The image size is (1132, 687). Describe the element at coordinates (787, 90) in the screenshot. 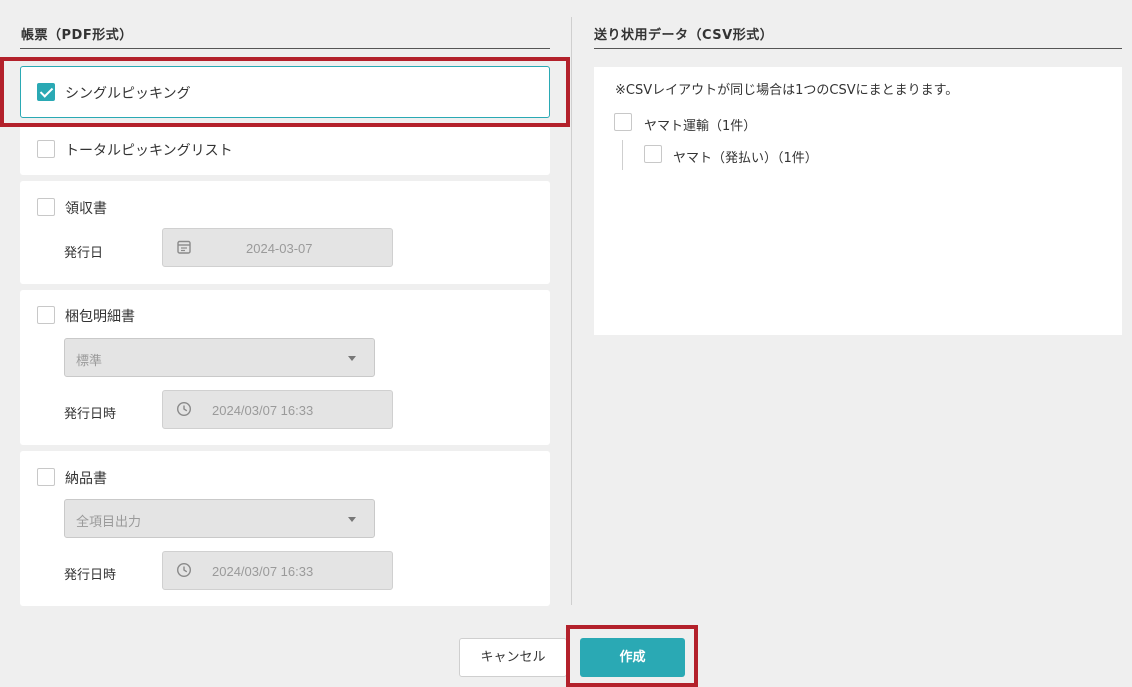

I see `csv-note: ※CSVレイアウトが同じ場合は1つのCSVにまとまります。` at that location.